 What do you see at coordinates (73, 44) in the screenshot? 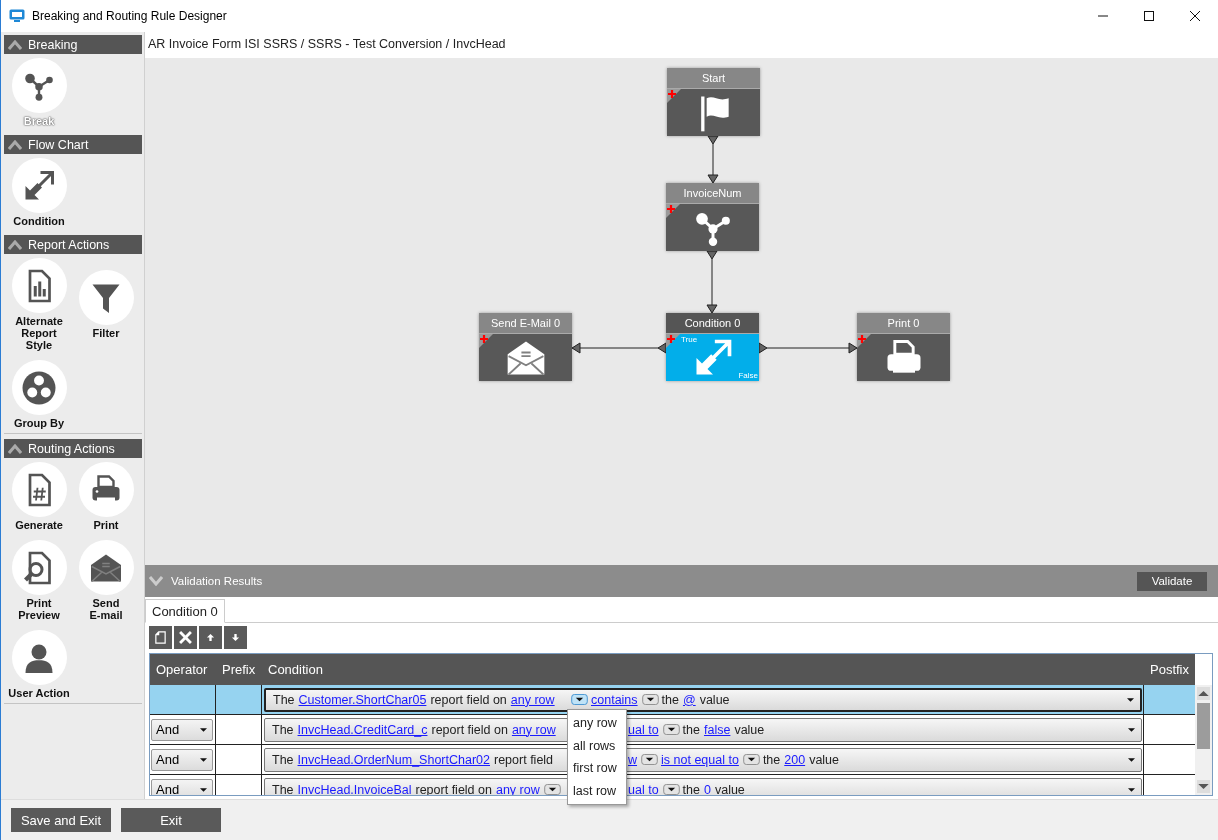
I see `section-header: Breaking` at bounding box center [73, 44].